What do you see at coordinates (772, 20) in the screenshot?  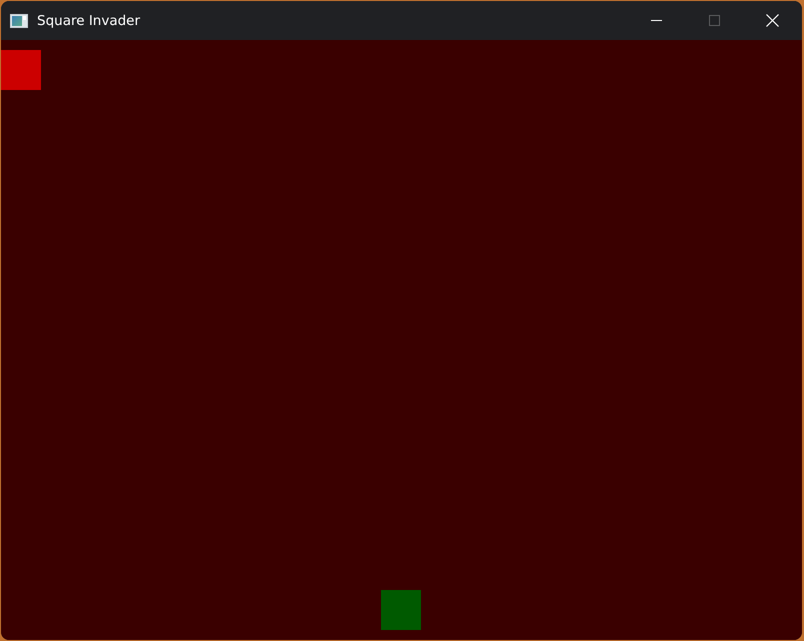 I see `close-icon` at bounding box center [772, 20].